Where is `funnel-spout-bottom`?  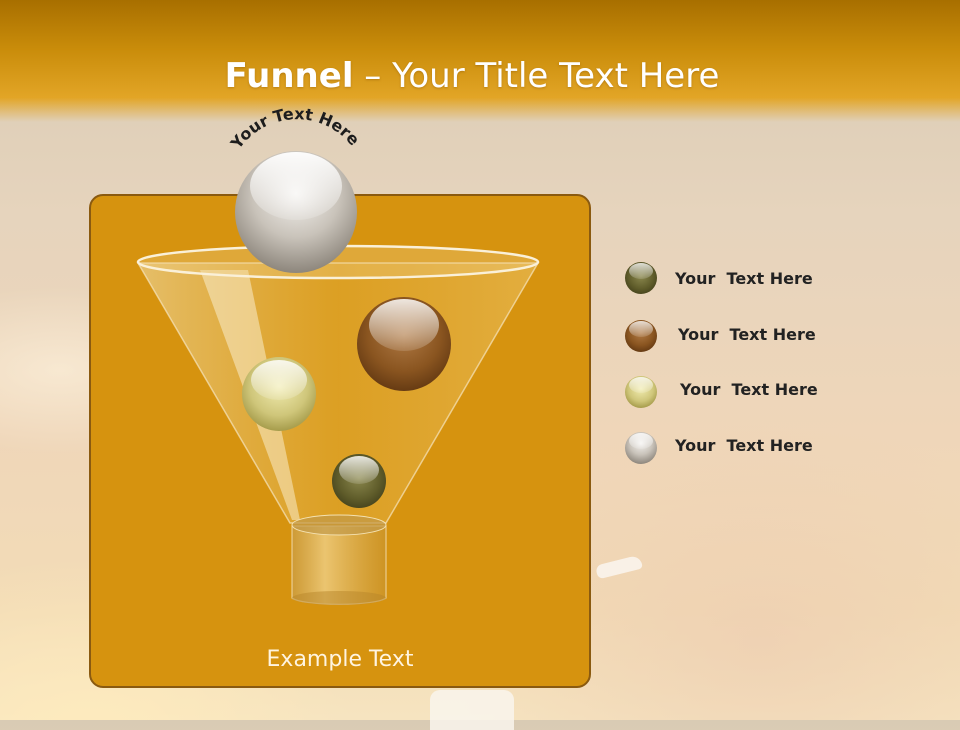 funnel-spout-bottom is located at coordinates (339, 598).